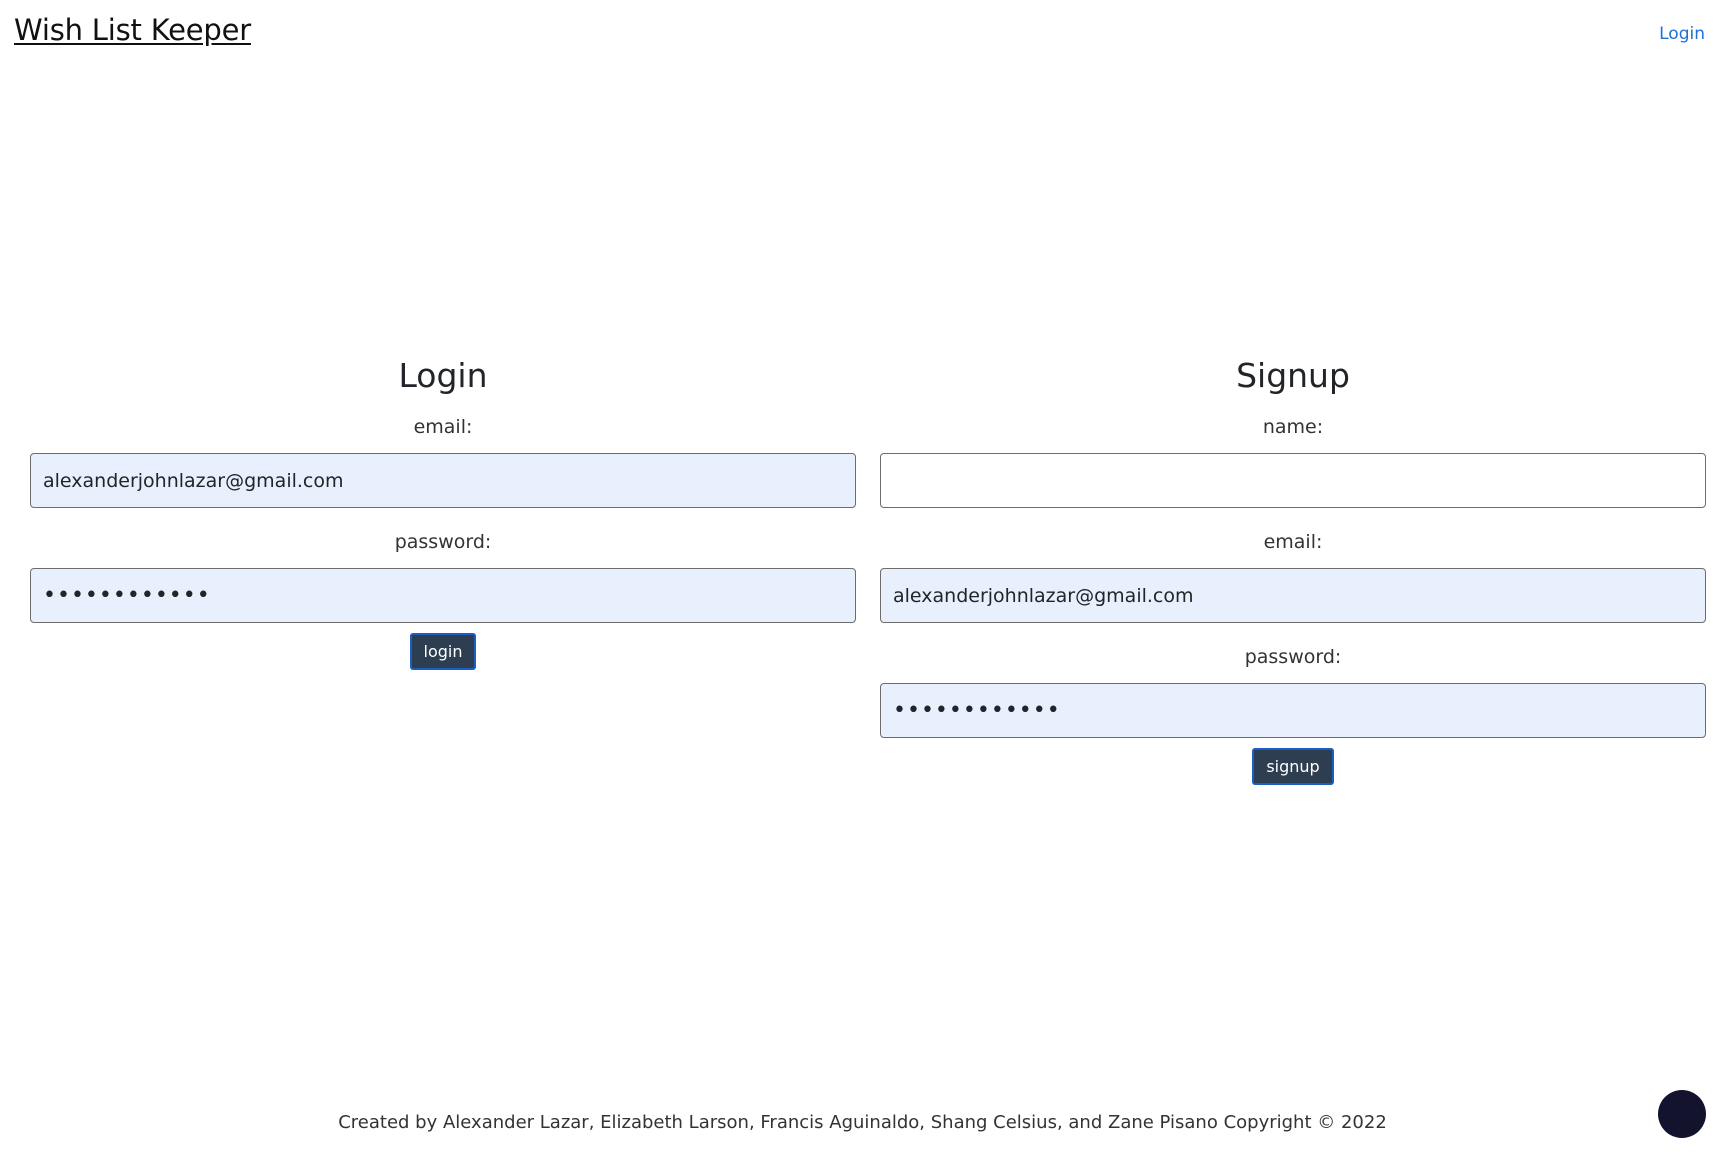 This screenshot has height=1156, width=1725. I want to click on signup-password-label: password:, so click(1293, 657).